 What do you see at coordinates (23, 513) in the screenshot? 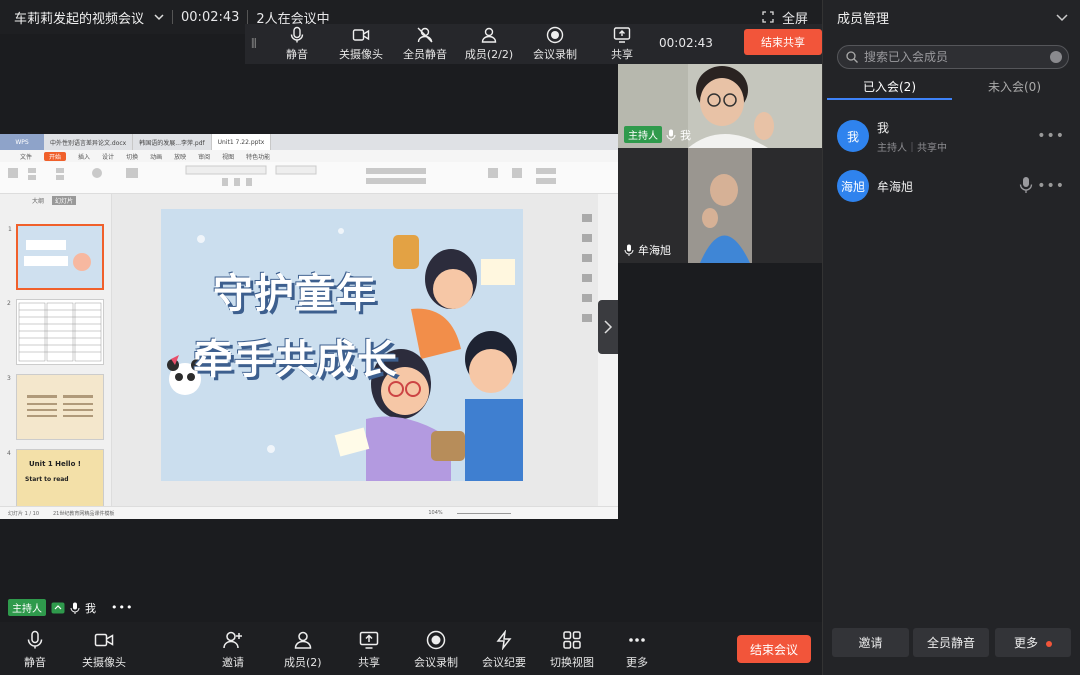
I see `status-page: 幻灯片 1 / 10` at bounding box center [23, 513].